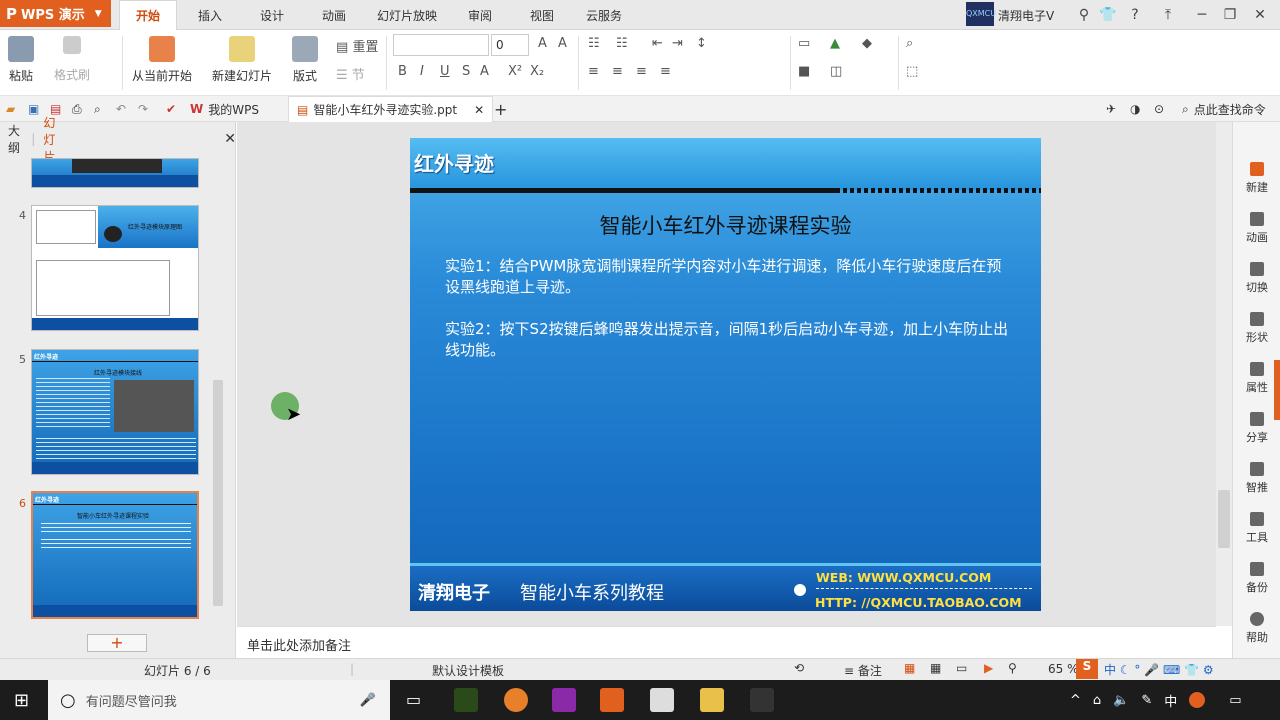 Image resolution: width=1280 pixels, height=720 pixels. Describe the element at coordinates (909, 668) in the screenshot. I see `normal-view-icon: ▦` at that location.